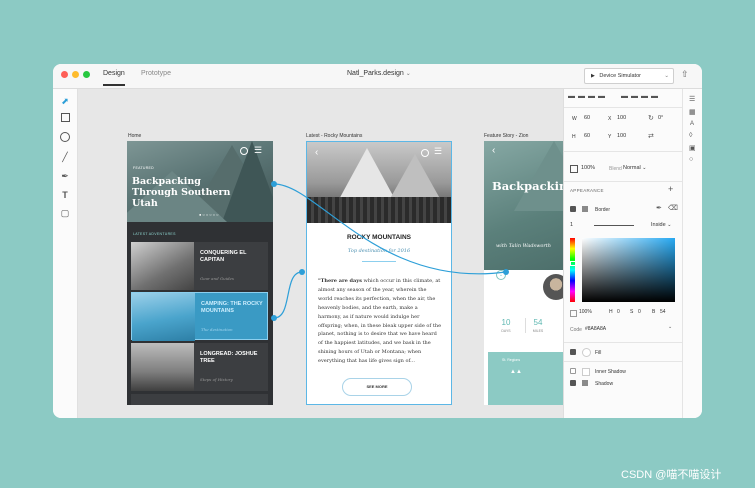  I want to click on s-field: 0, so click(639, 312).